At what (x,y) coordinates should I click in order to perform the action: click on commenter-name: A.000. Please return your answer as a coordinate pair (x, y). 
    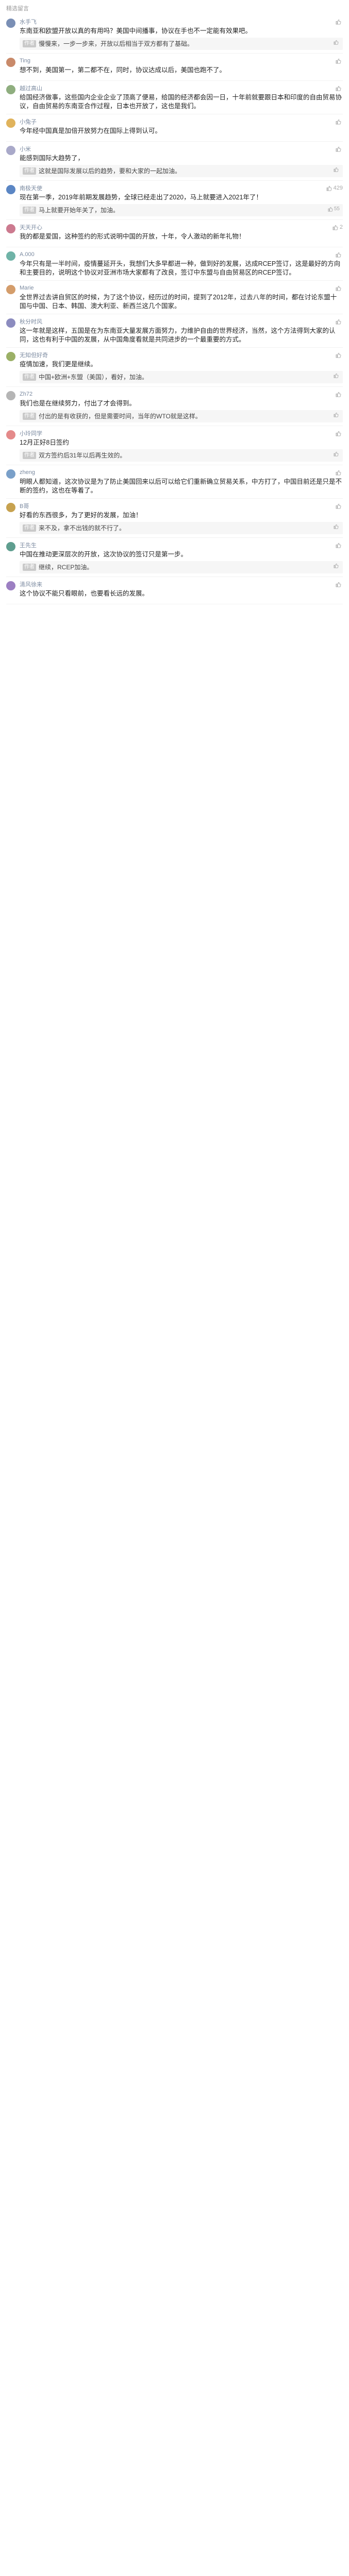
    Looking at the image, I should click on (27, 254).